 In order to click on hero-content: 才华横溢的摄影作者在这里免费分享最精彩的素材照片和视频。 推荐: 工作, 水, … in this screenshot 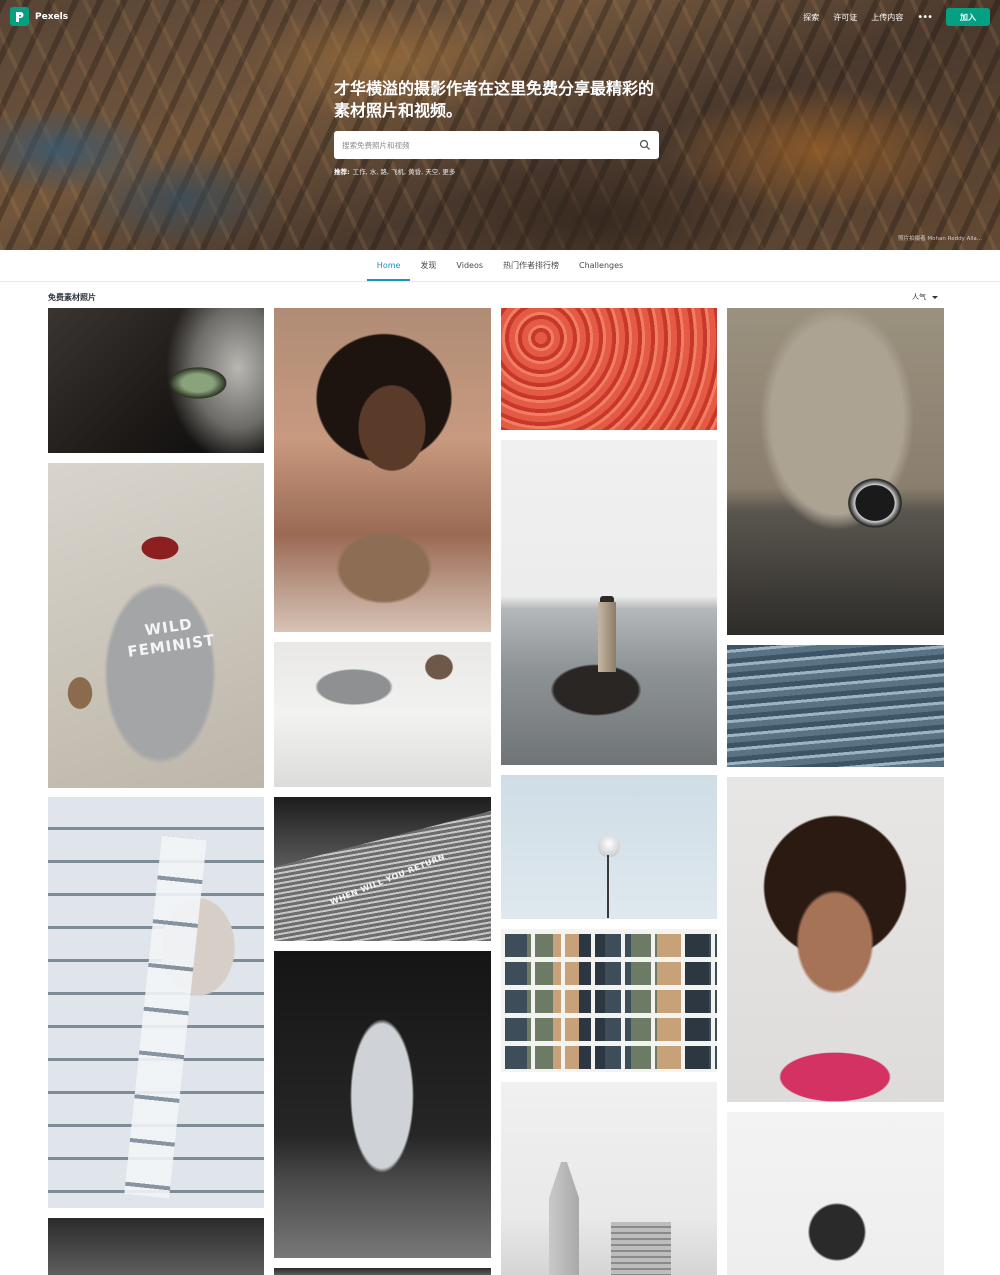, I will do `click(499, 127)`.